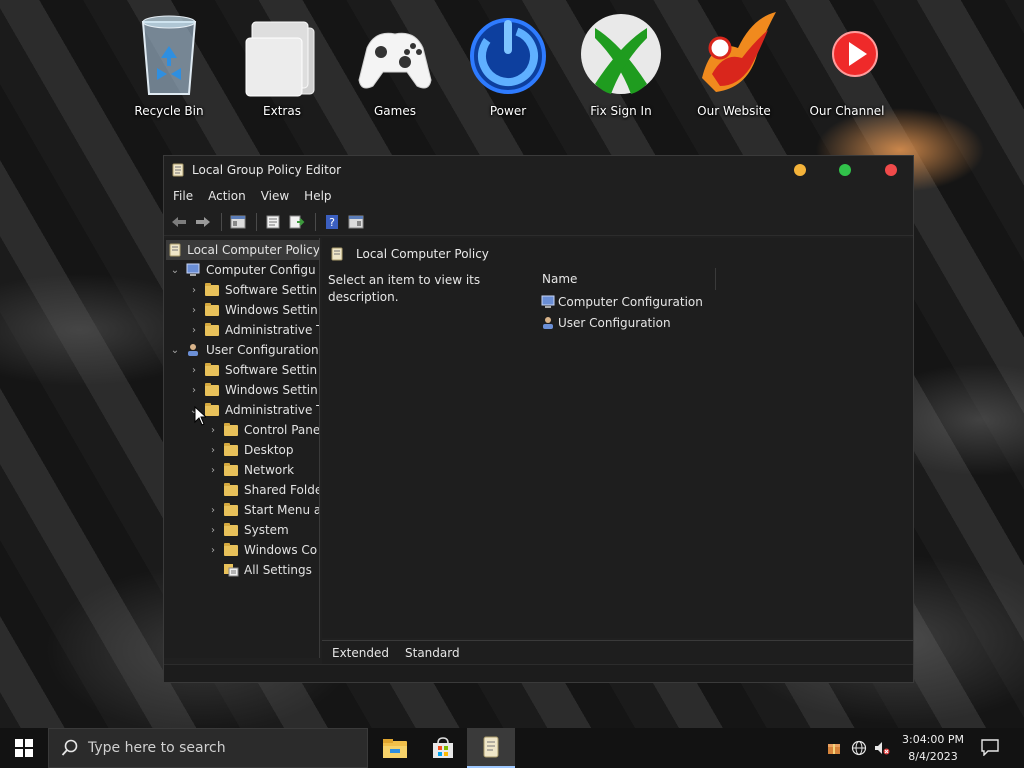 This screenshot has width=1024, height=768. What do you see at coordinates (548, 323) in the screenshot?
I see `user-icon` at bounding box center [548, 323].